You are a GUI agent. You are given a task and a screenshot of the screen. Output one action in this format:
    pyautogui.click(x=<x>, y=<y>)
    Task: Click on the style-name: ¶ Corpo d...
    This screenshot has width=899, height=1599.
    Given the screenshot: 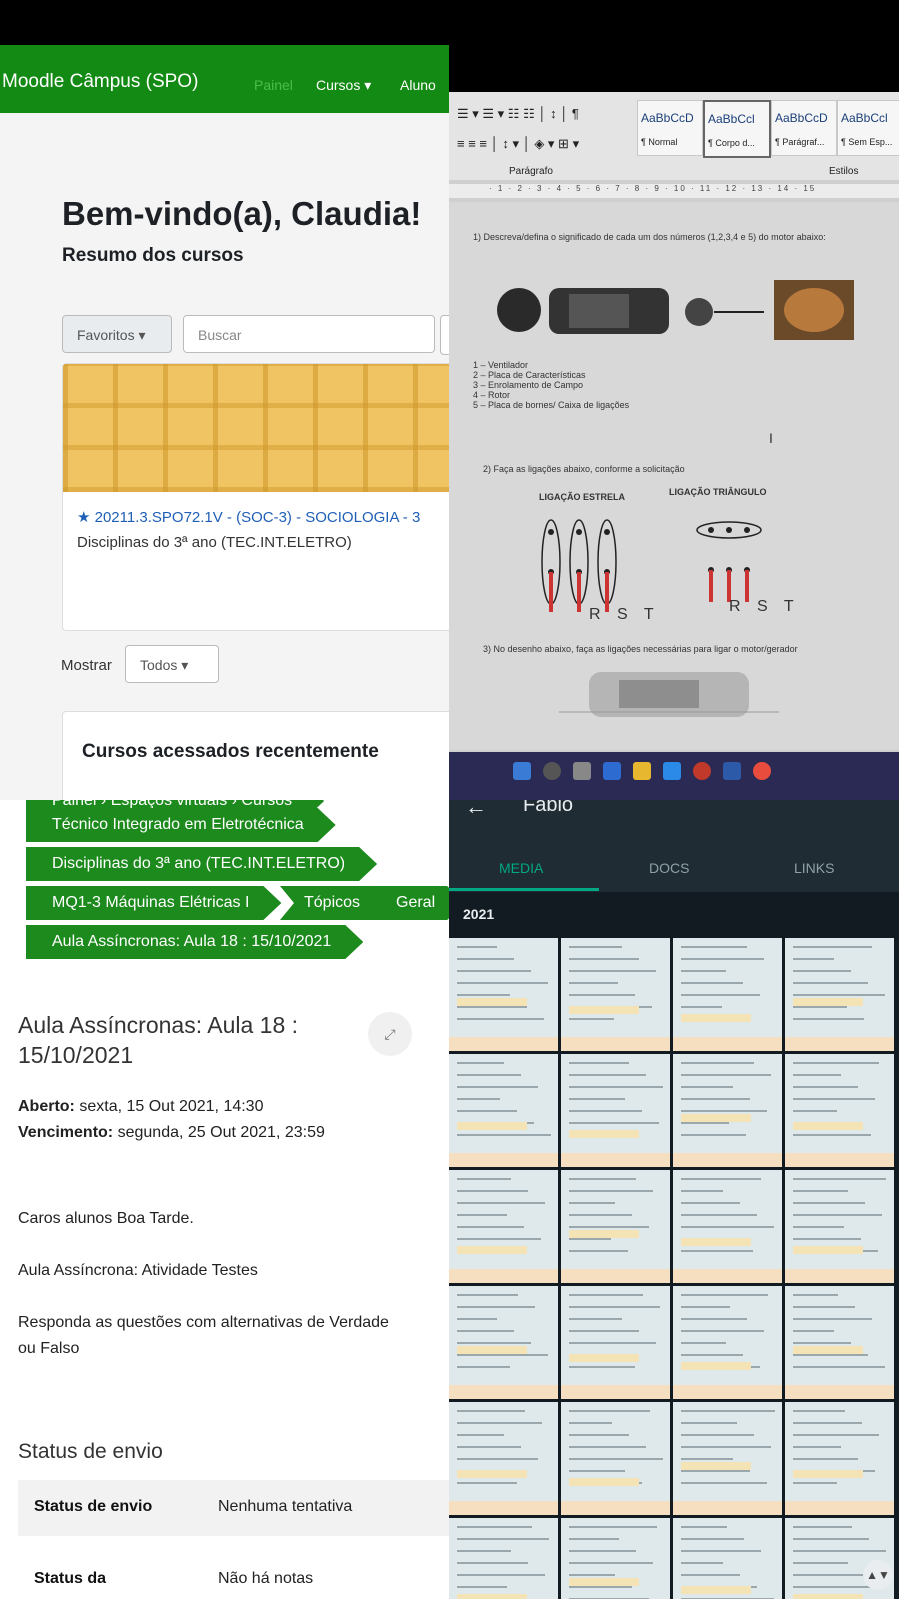 What is the action you would take?
    pyautogui.click(x=731, y=143)
    